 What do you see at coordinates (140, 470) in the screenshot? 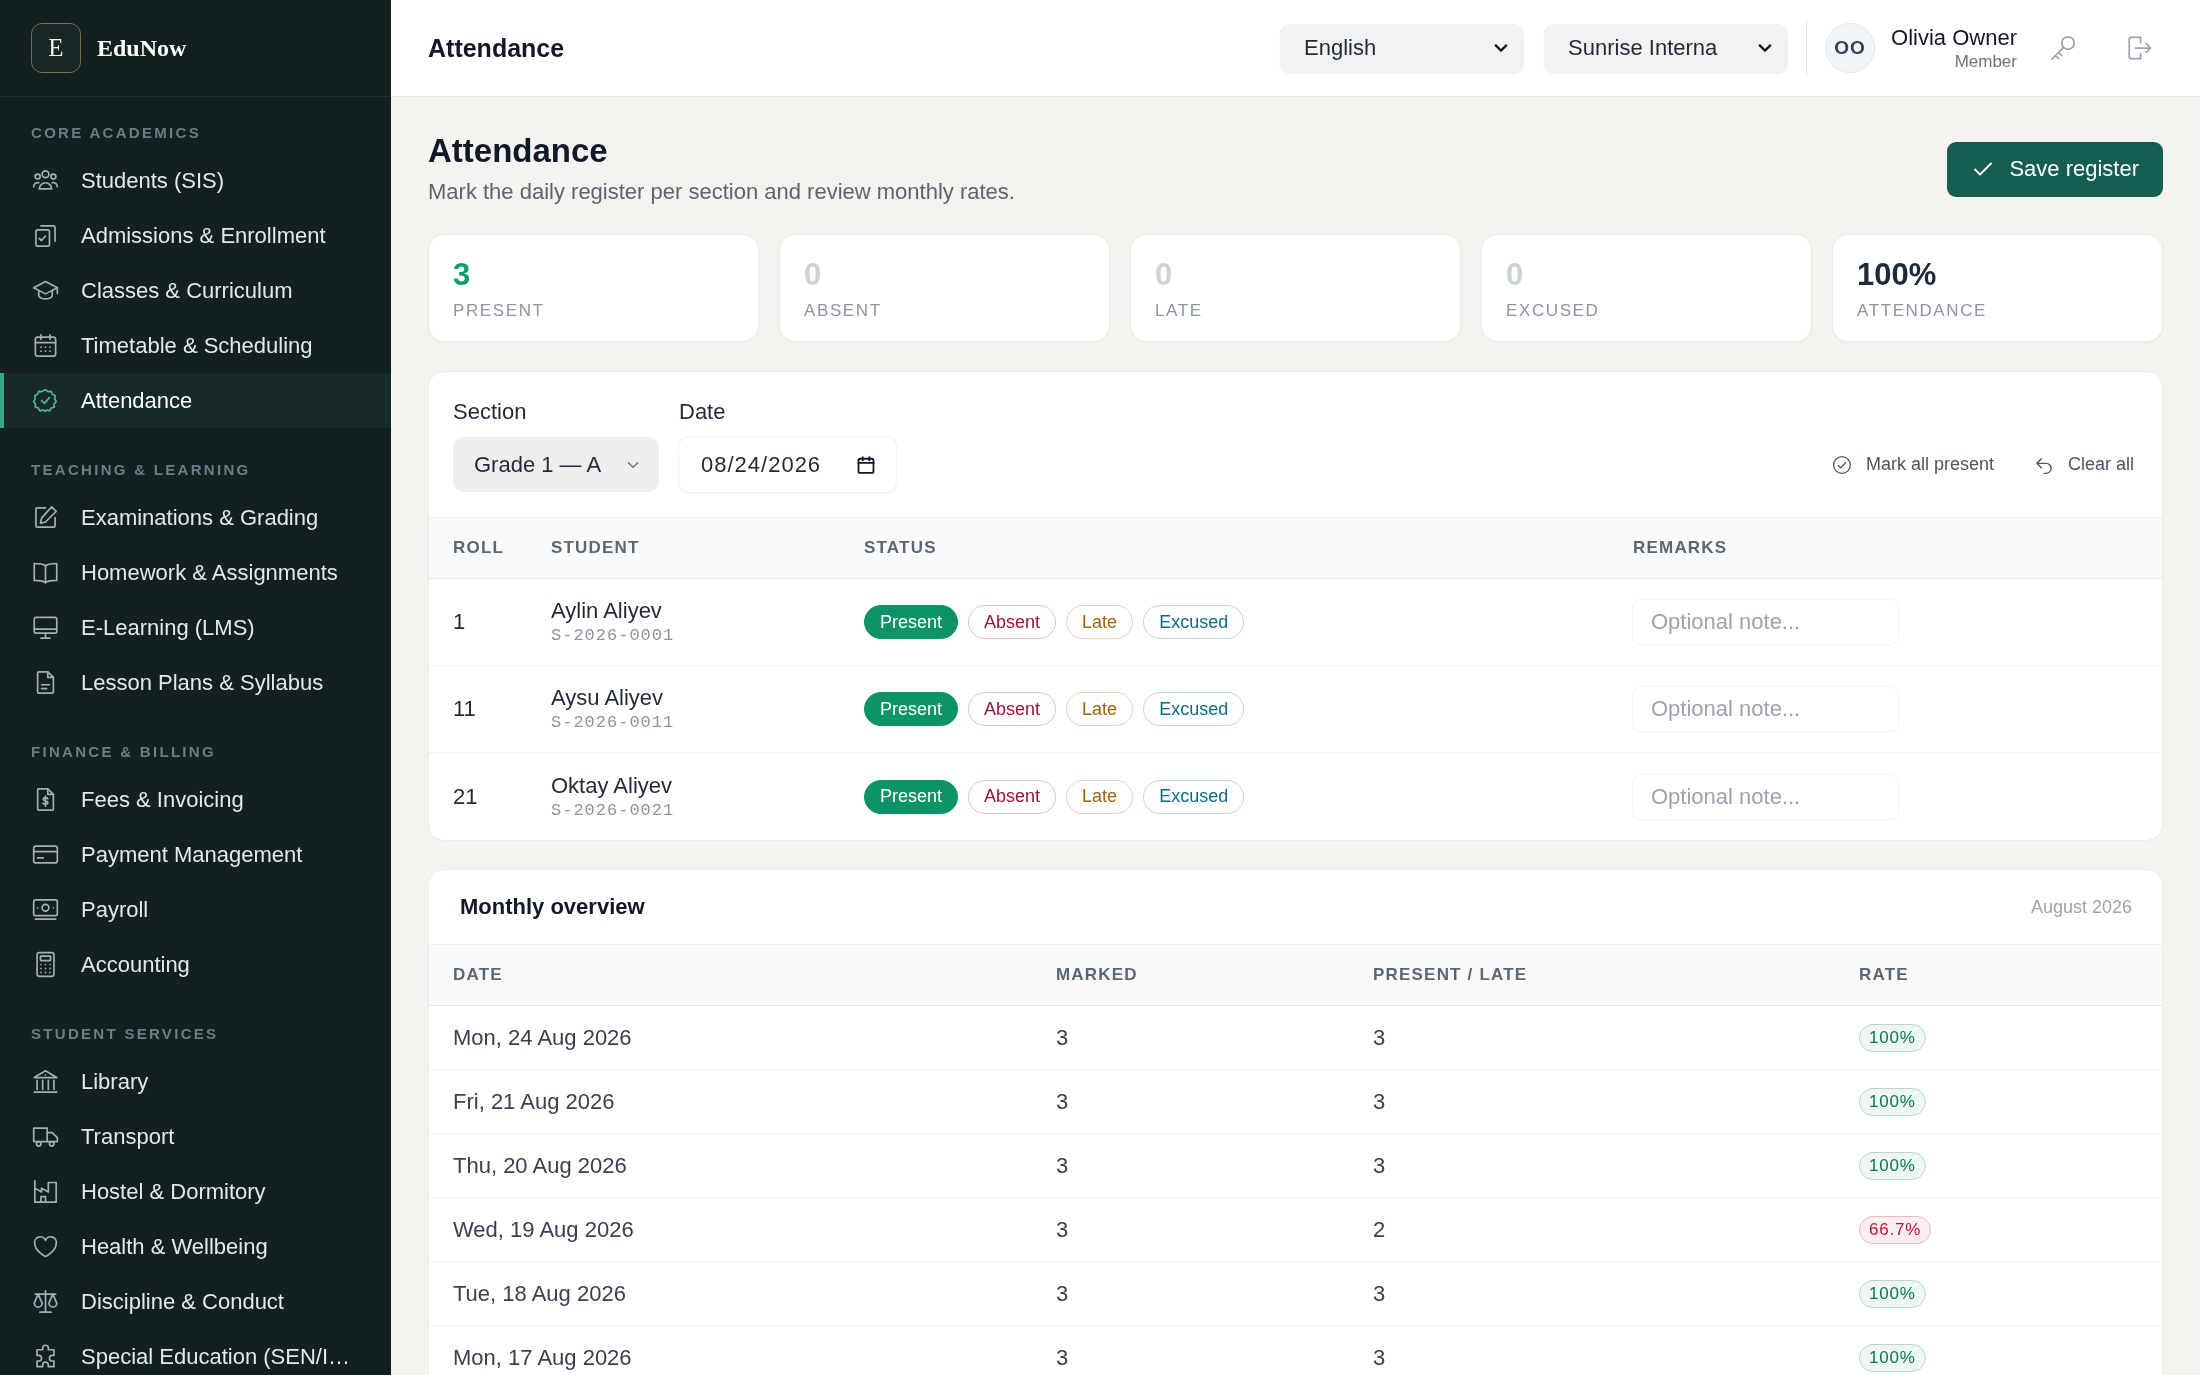
I see `section-heading: TEACHING & LEARNING` at bounding box center [140, 470].